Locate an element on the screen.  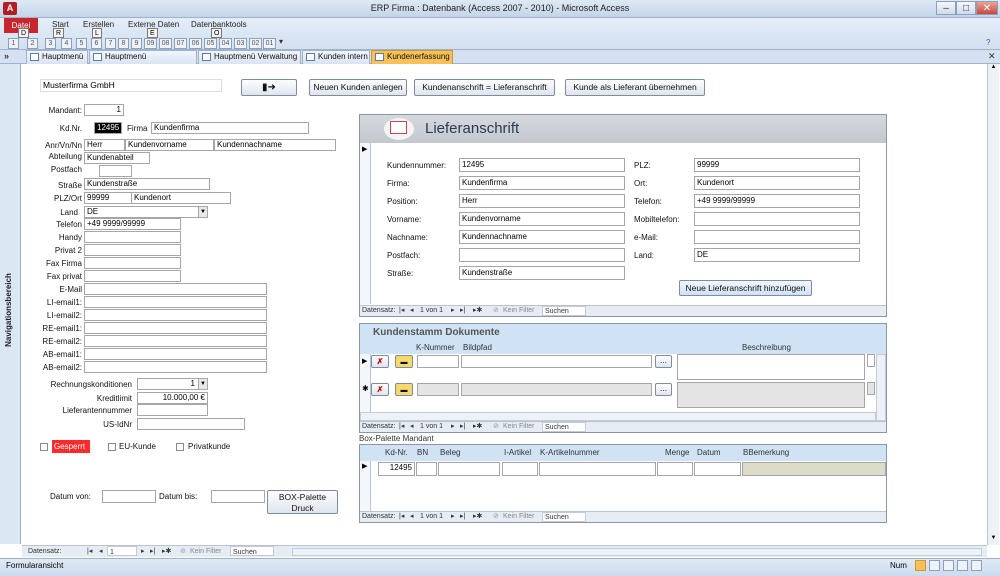
qat-item: 5 is located at coordinates (81, 43).